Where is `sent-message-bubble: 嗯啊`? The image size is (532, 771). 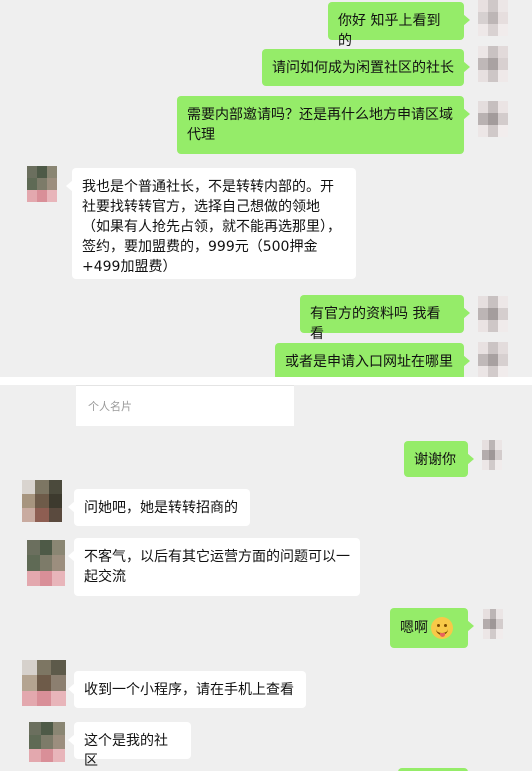 sent-message-bubble: 嗯啊 is located at coordinates (432, 628).